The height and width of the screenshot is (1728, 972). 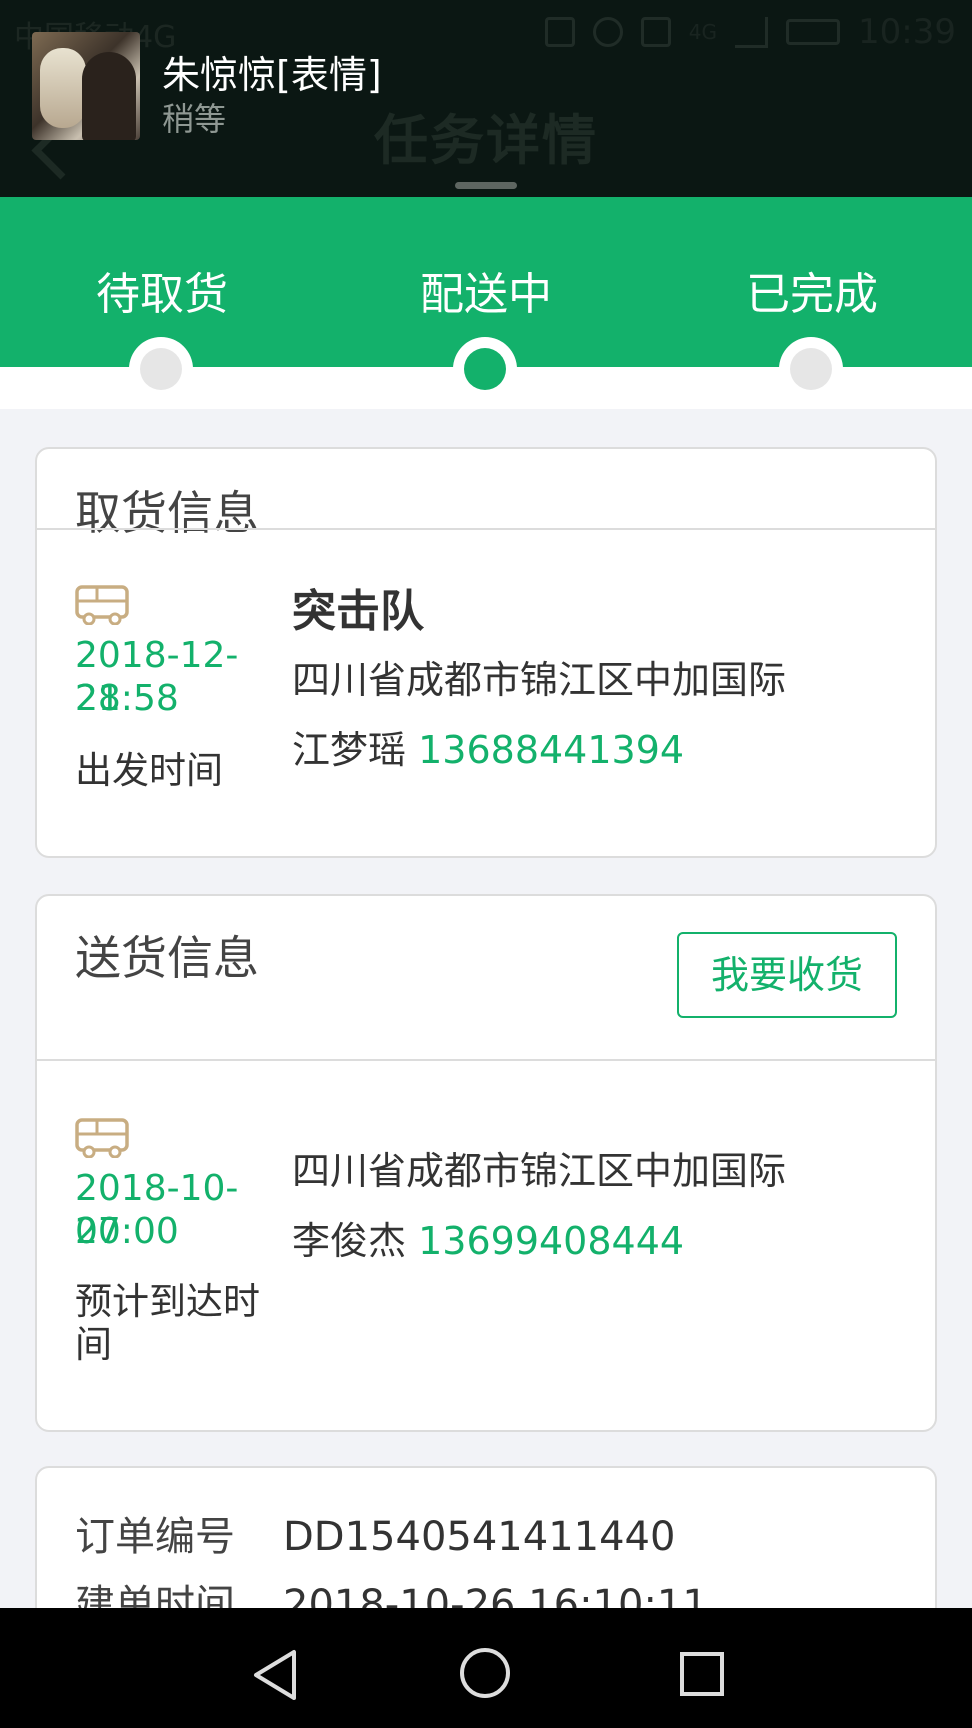 I want to click on alarm-icon, so click(x=607, y=32).